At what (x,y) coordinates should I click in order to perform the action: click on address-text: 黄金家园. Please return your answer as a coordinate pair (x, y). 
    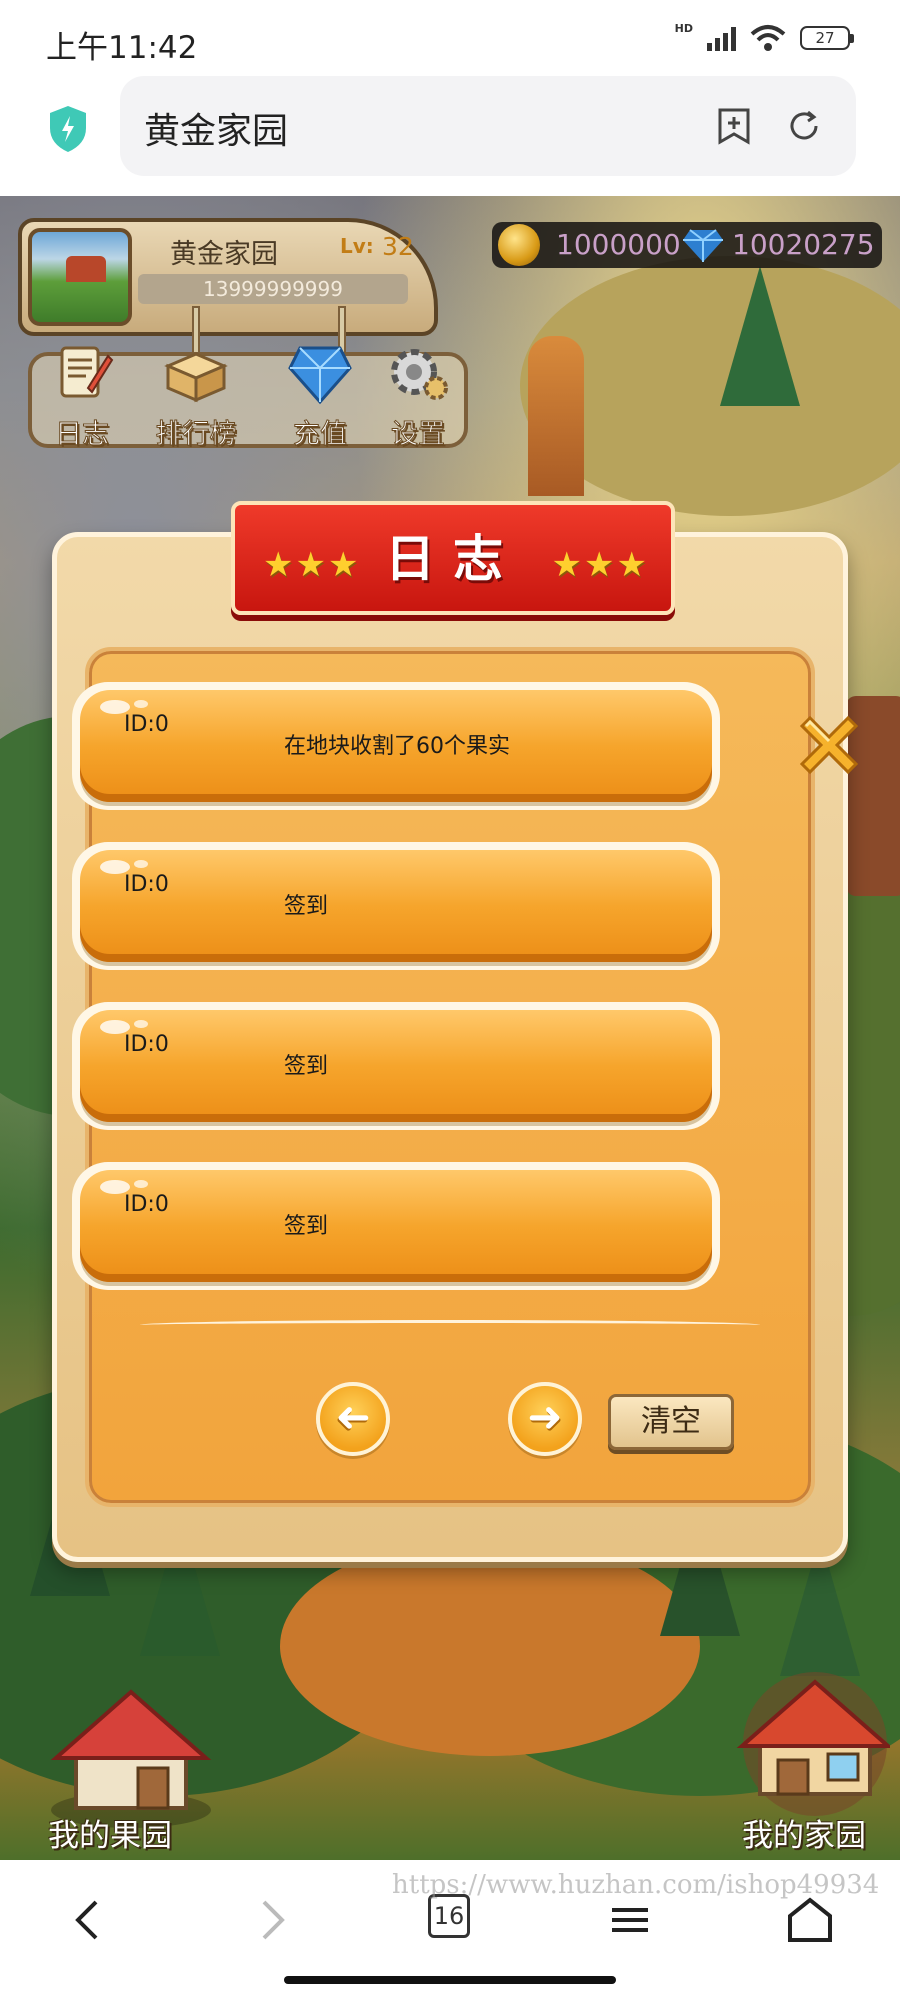
    Looking at the image, I should click on (216, 128).